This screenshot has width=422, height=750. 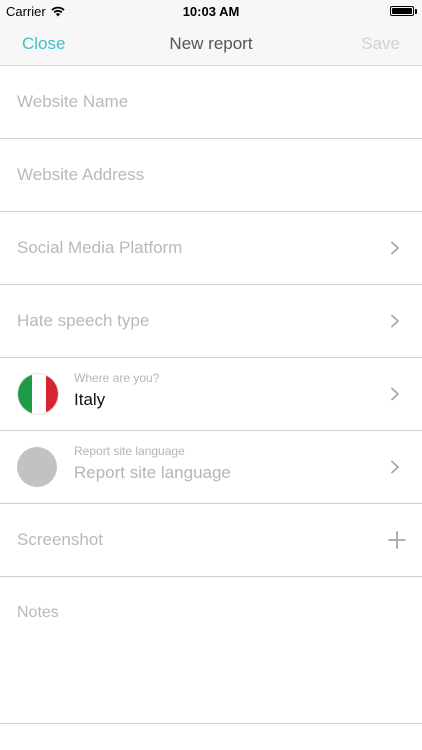 I want to click on add-screenshot-icon, so click(x=397, y=540).